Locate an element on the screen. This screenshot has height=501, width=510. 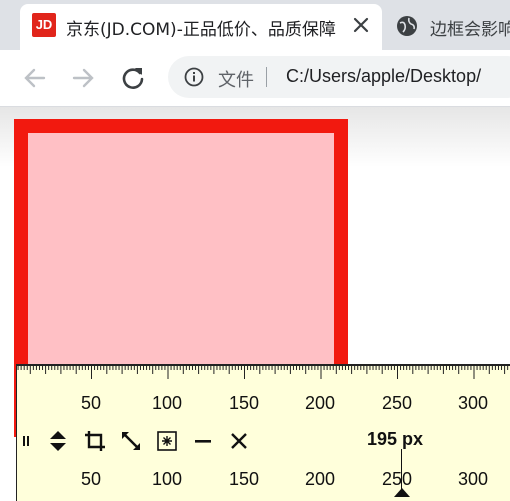
browser-toolbar: 文件 C:/Users/apple/Desktop/ is located at coordinates (255, 78).